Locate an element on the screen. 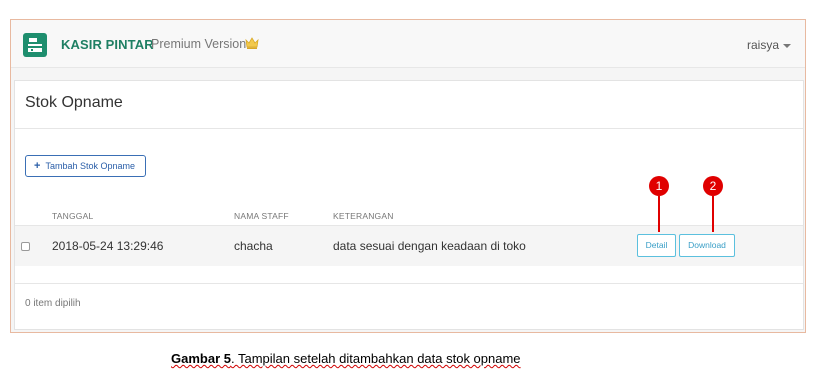  user-menu: raisya is located at coordinates (769, 45).